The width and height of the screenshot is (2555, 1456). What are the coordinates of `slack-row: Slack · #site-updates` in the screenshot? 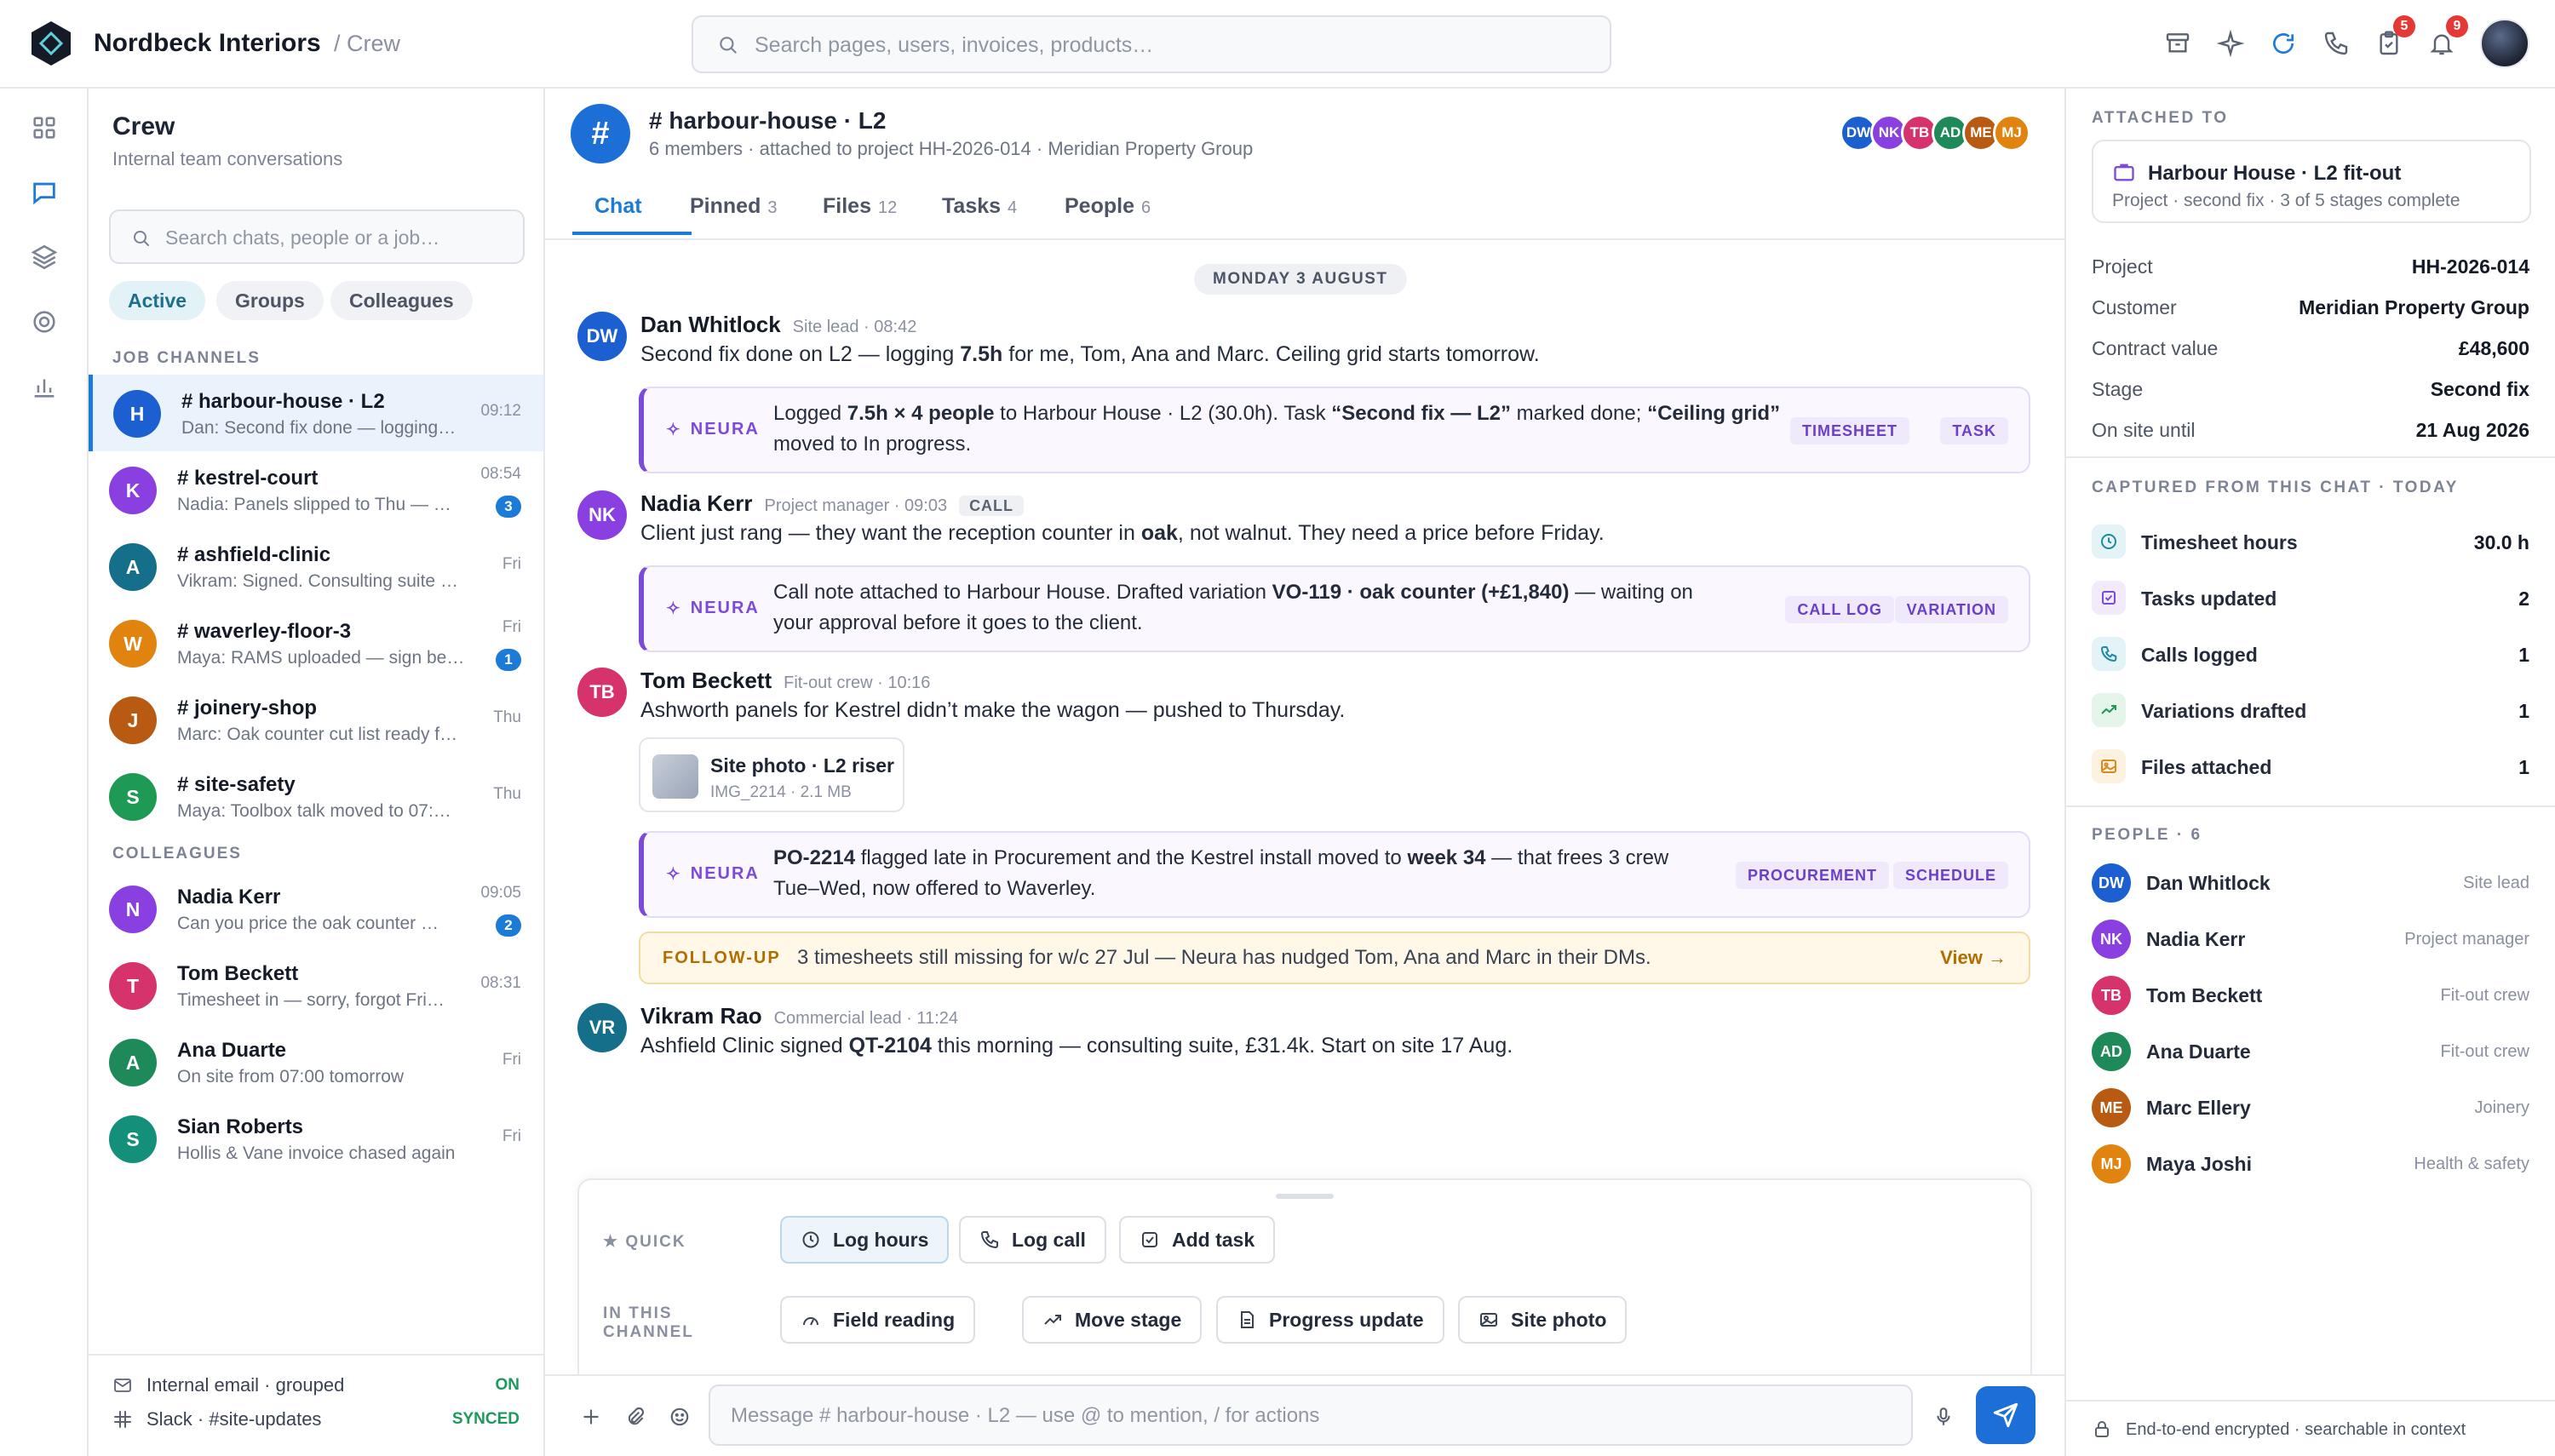 It's located at (216, 1420).